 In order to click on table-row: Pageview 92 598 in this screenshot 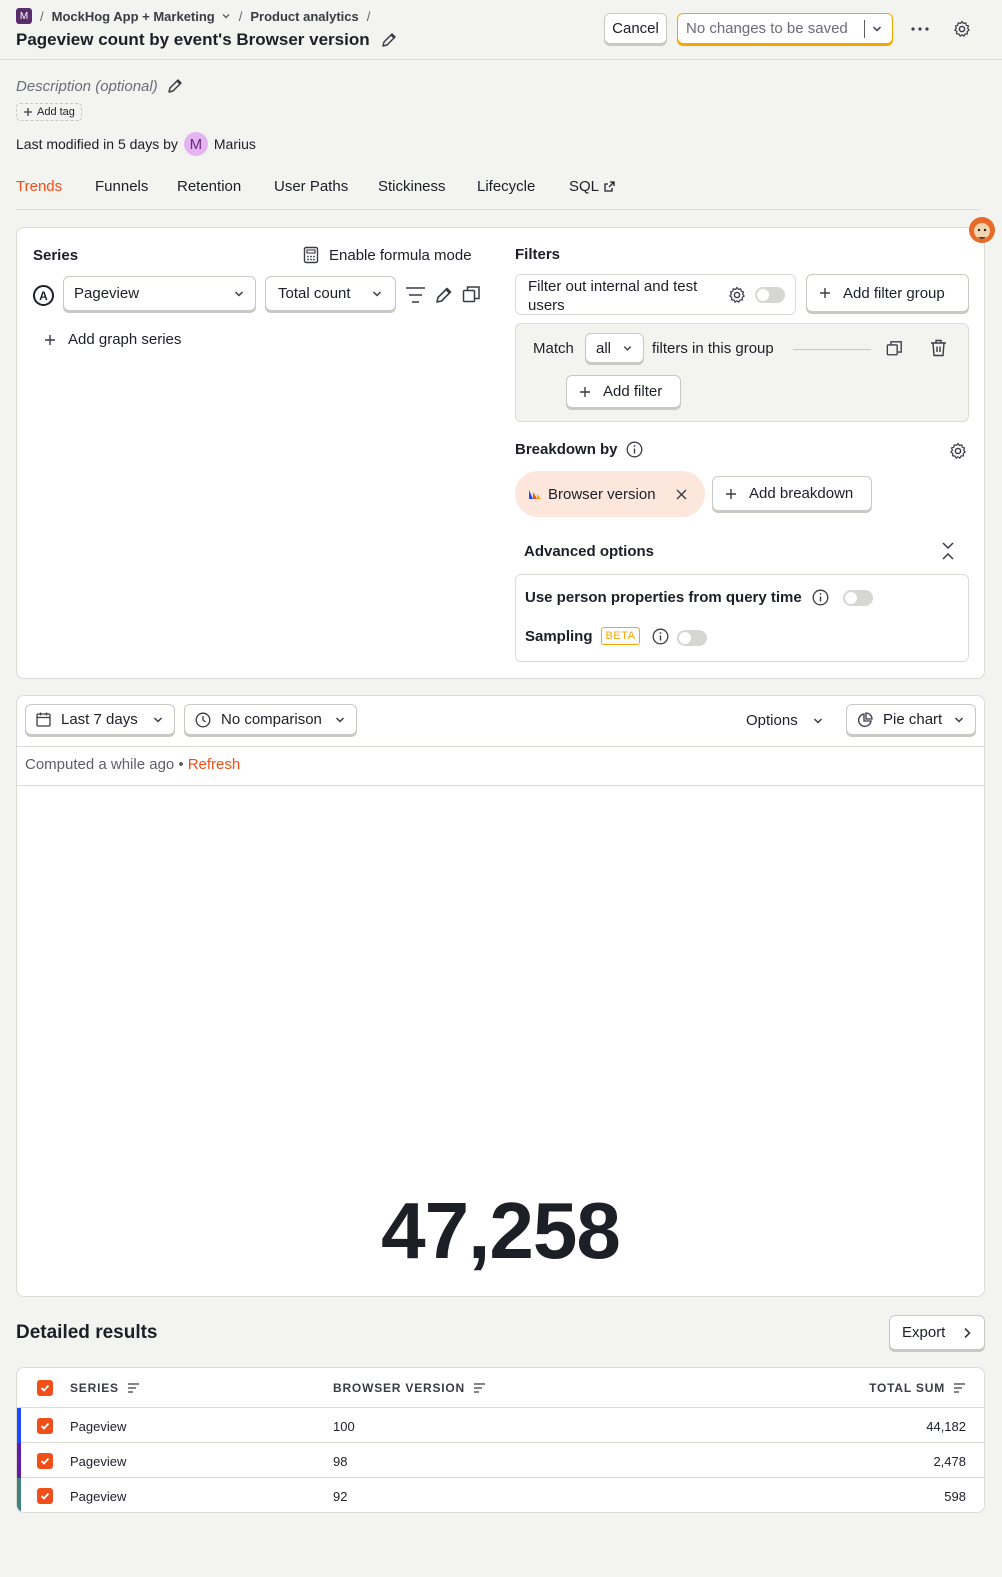, I will do `click(500, 1495)`.